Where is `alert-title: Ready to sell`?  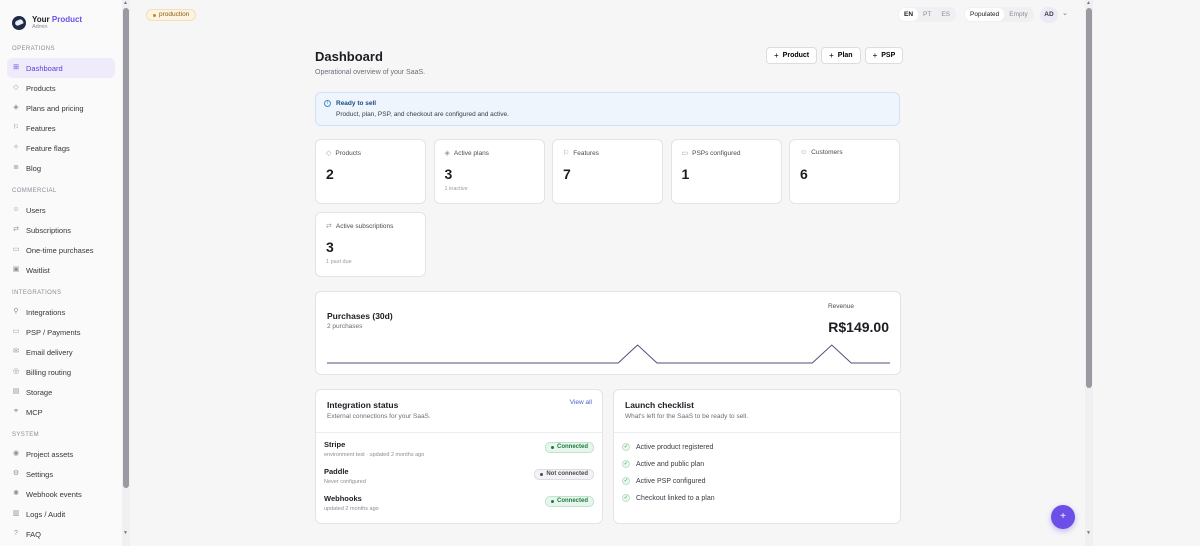
alert-title: Ready to sell is located at coordinates (356, 103).